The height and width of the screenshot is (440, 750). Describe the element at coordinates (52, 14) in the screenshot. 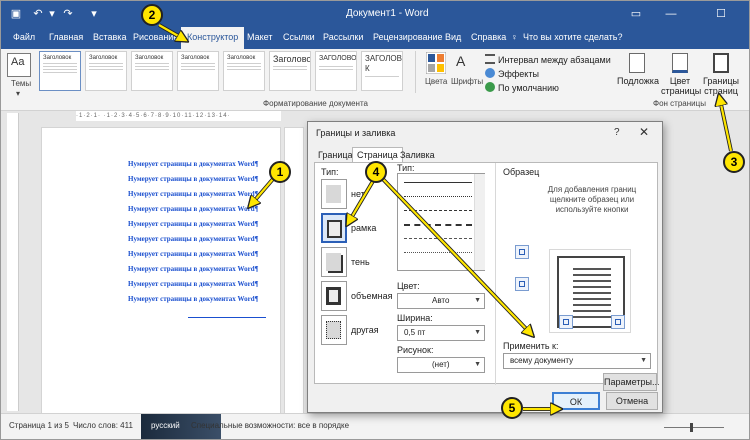

I see `chevron-down-icon: ▾` at that location.